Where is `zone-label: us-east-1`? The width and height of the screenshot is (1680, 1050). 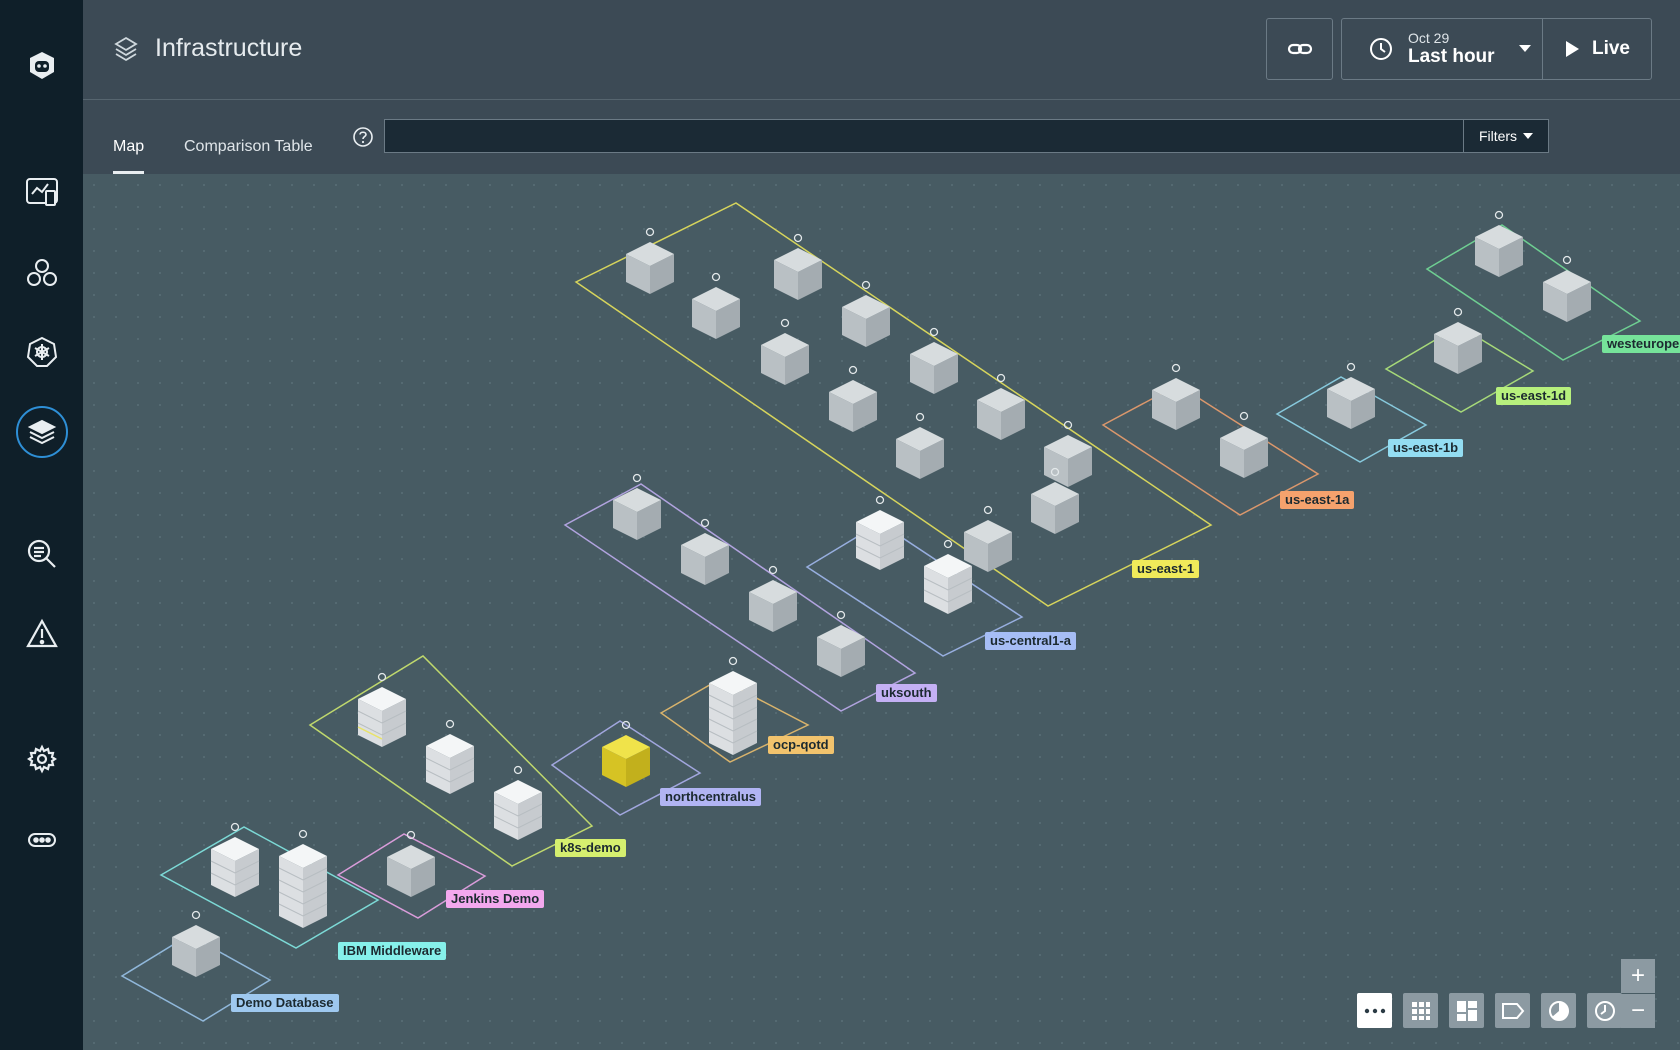
zone-label: us-east-1 is located at coordinates (1166, 569).